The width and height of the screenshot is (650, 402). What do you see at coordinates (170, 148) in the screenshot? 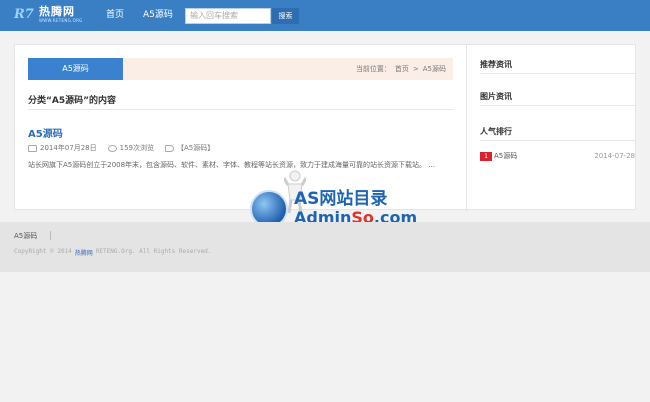
I see `tag-icon` at bounding box center [170, 148].